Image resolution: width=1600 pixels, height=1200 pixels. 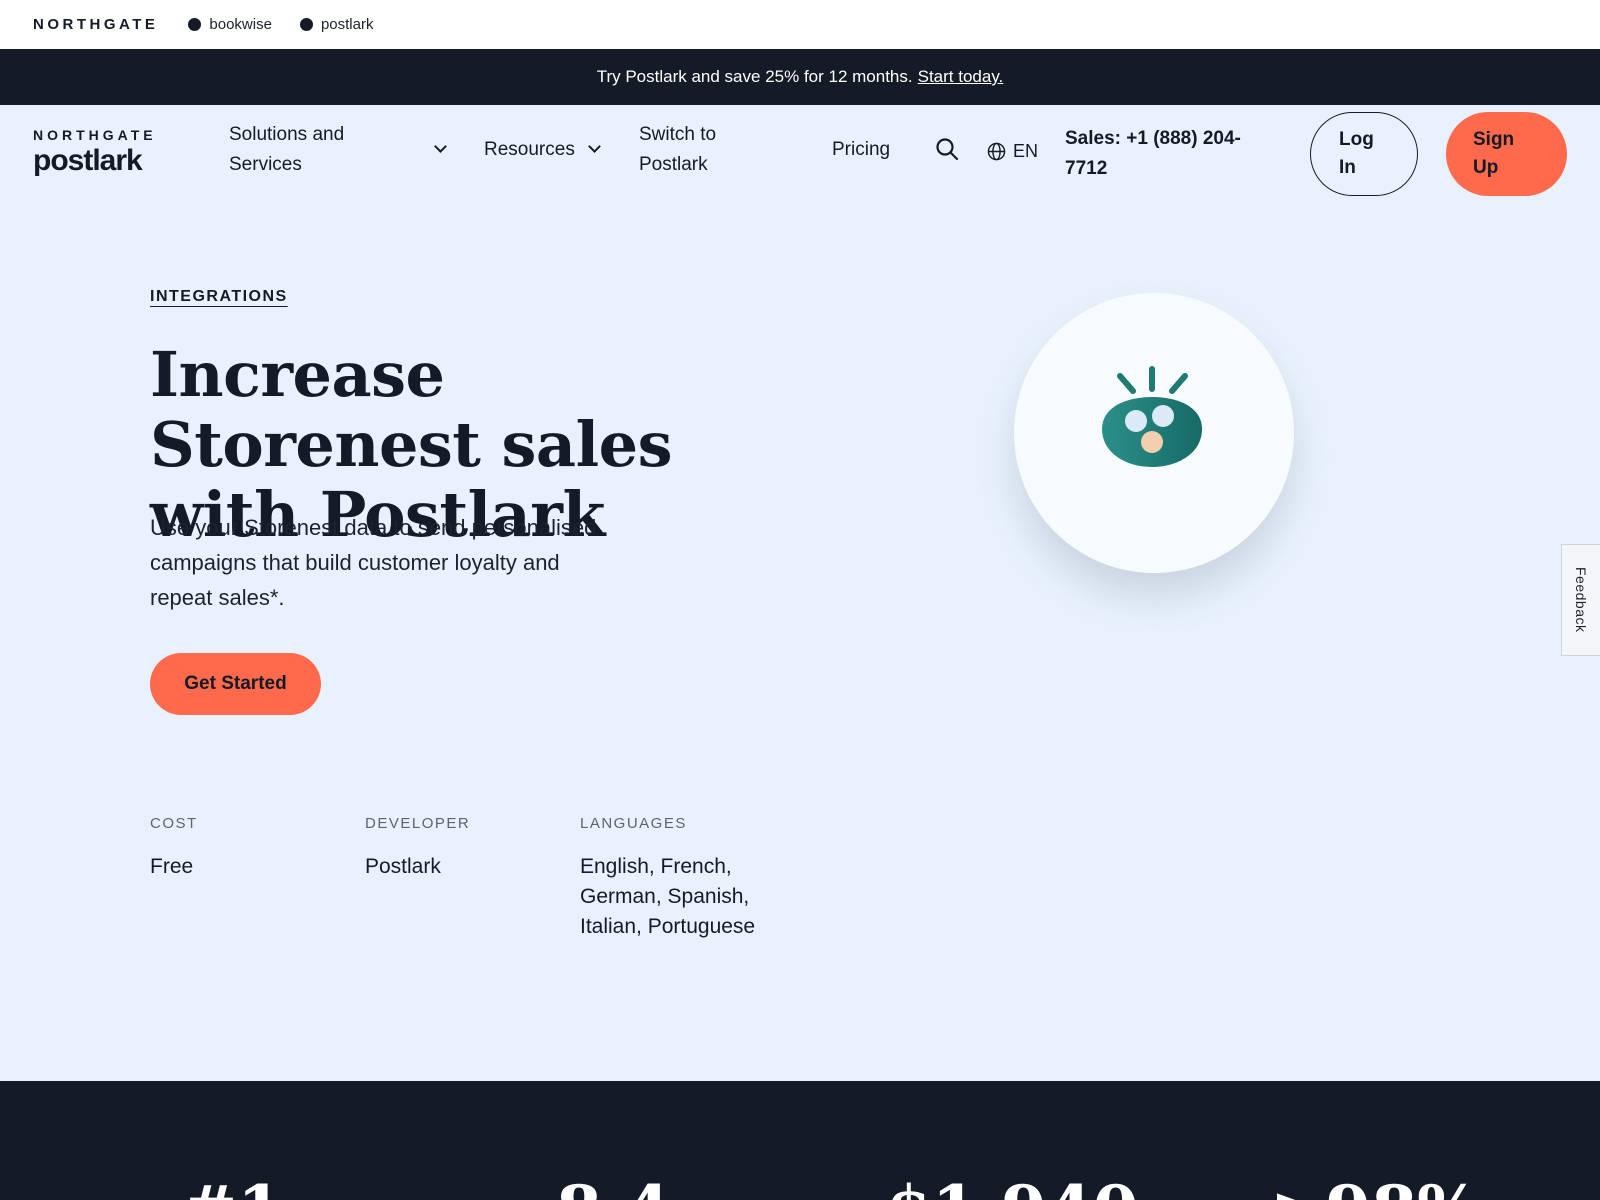 I want to click on feedback-tab: Feedback, so click(x=1580, y=600).